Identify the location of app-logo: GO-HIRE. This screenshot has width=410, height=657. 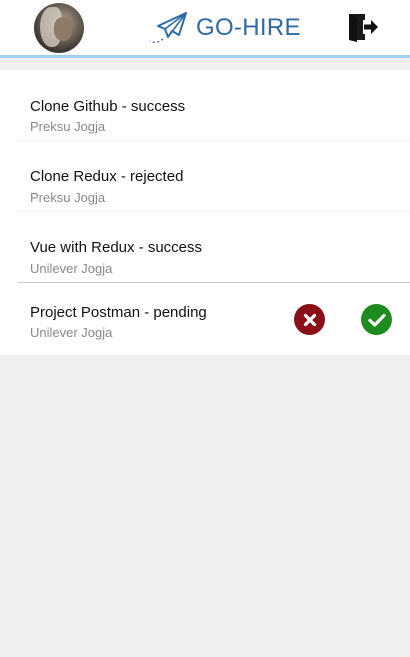
(224, 28).